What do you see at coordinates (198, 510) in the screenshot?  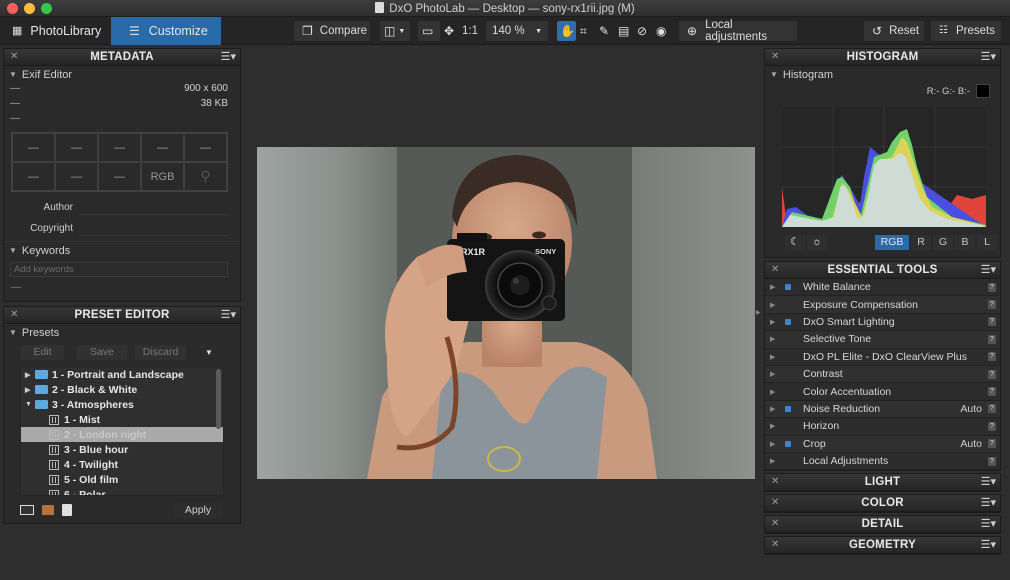 I see `apply-button: Apply` at bounding box center [198, 510].